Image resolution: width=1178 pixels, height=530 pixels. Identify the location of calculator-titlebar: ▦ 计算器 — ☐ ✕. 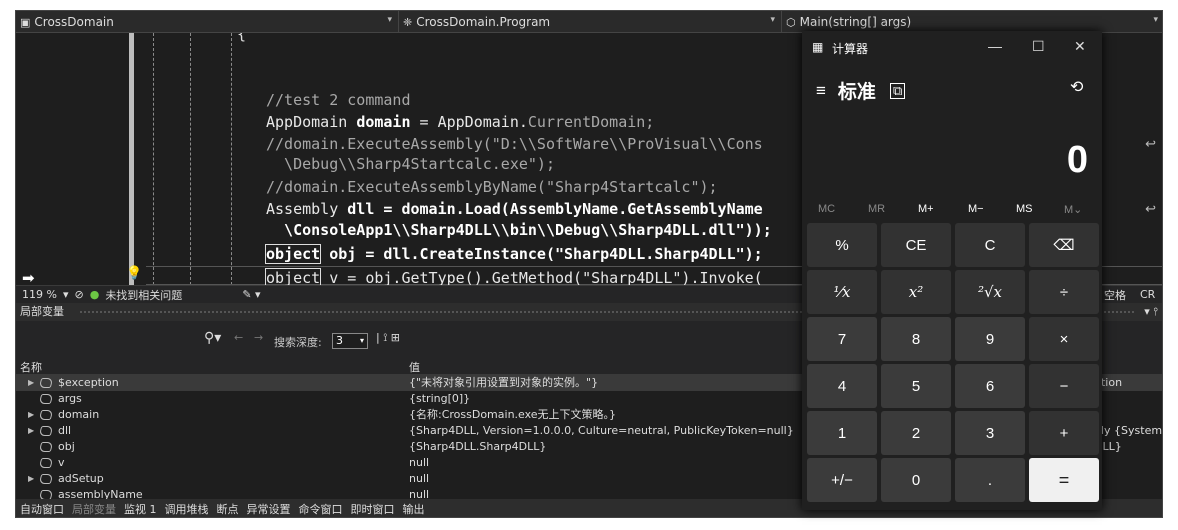
(952, 47).